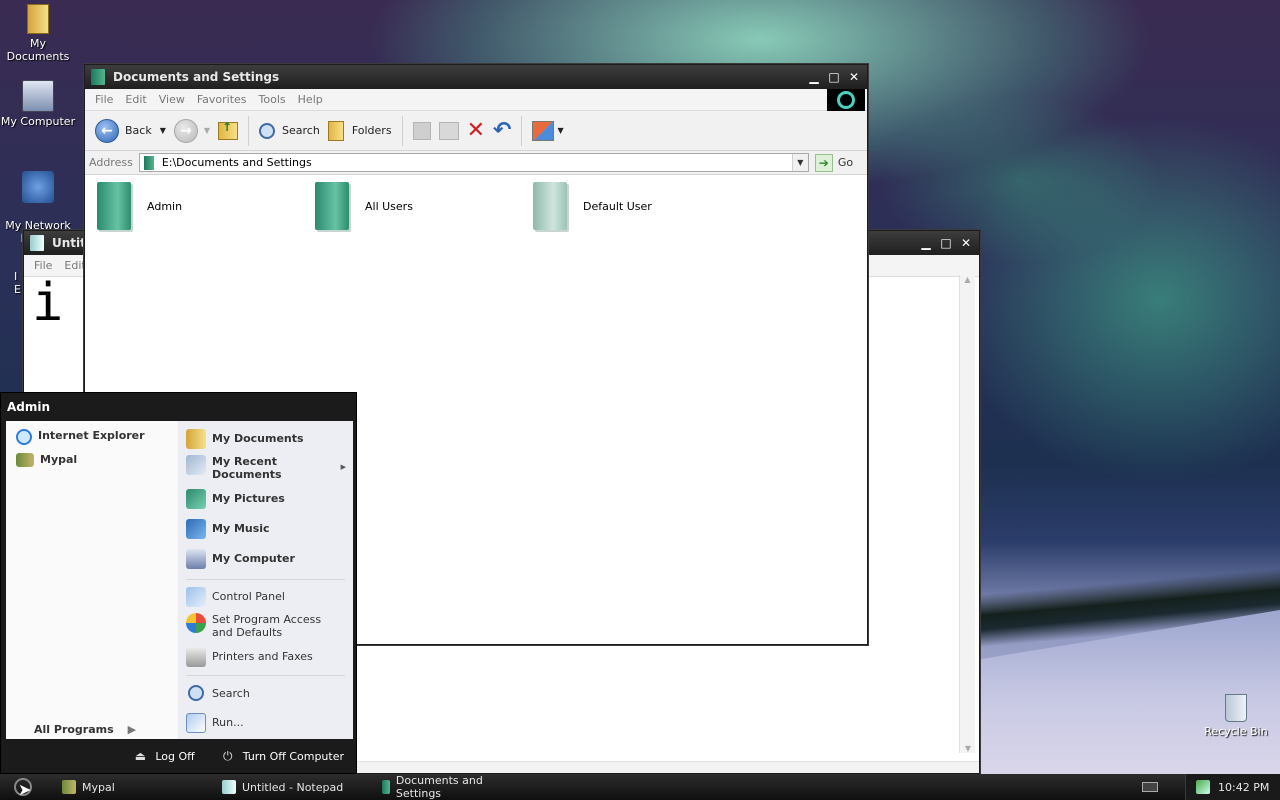  What do you see at coordinates (364, 206) in the screenshot?
I see `folder-item-all-users: All Users` at bounding box center [364, 206].